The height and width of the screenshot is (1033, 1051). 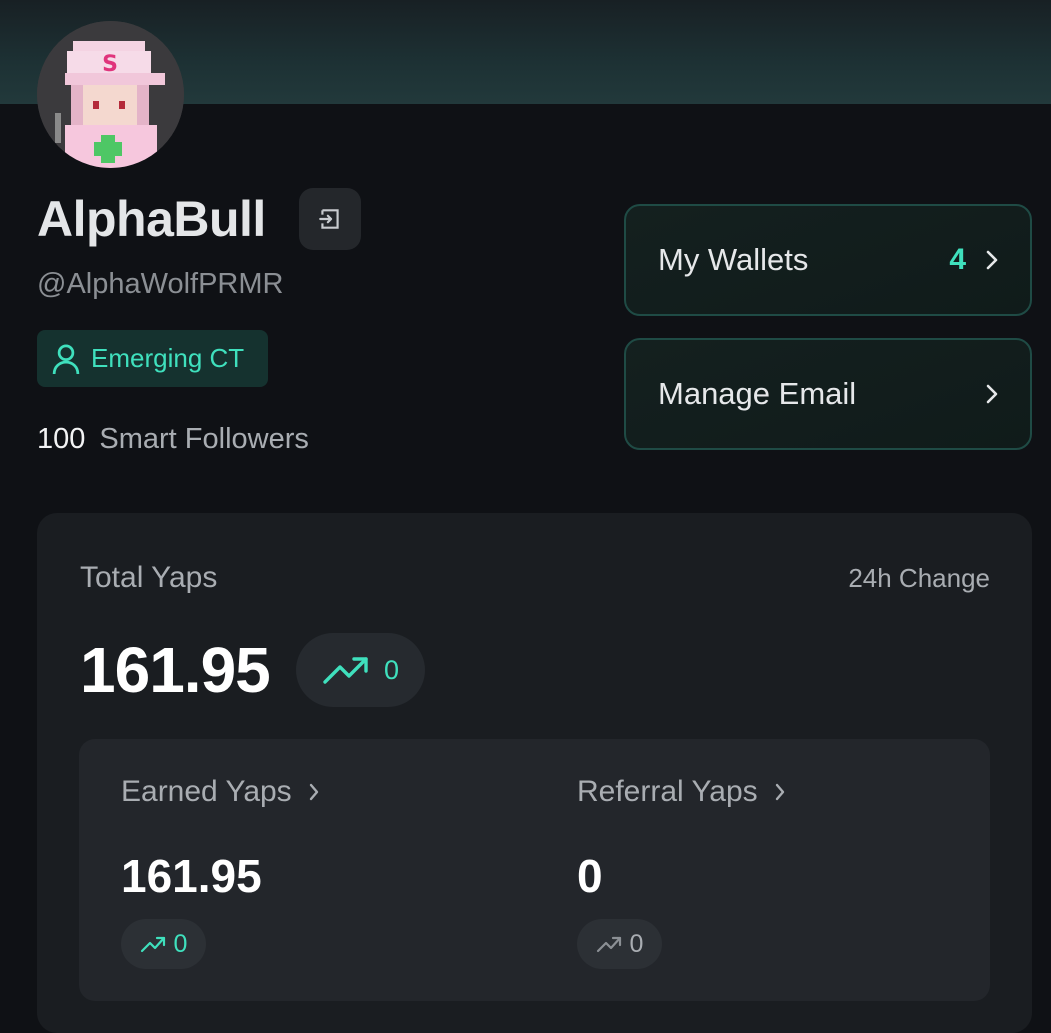 What do you see at coordinates (667, 791) in the screenshot?
I see `referral-yaps-label: Referral Yaps` at bounding box center [667, 791].